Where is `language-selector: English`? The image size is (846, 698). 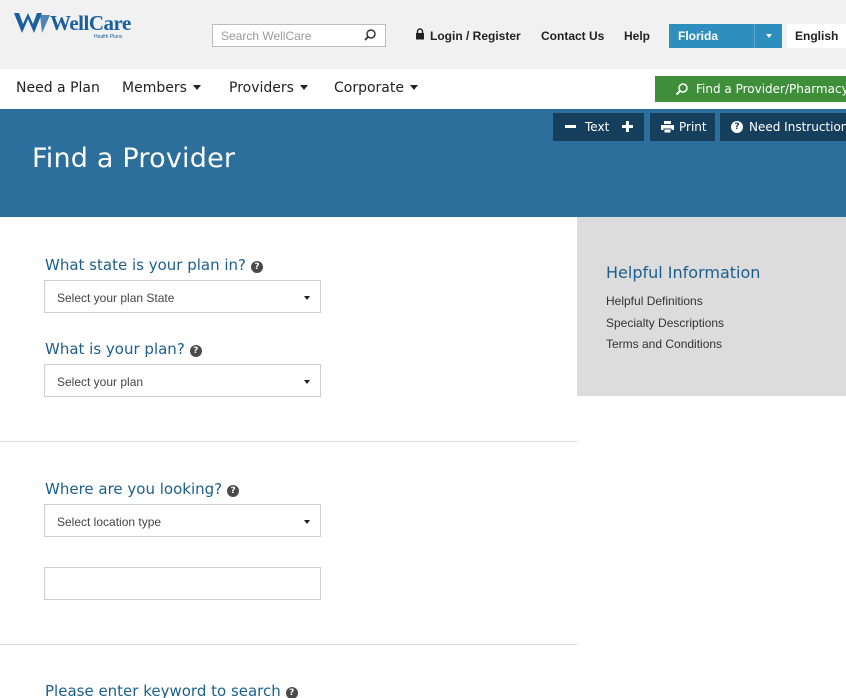 language-selector: English is located at coordinates (816, 36).